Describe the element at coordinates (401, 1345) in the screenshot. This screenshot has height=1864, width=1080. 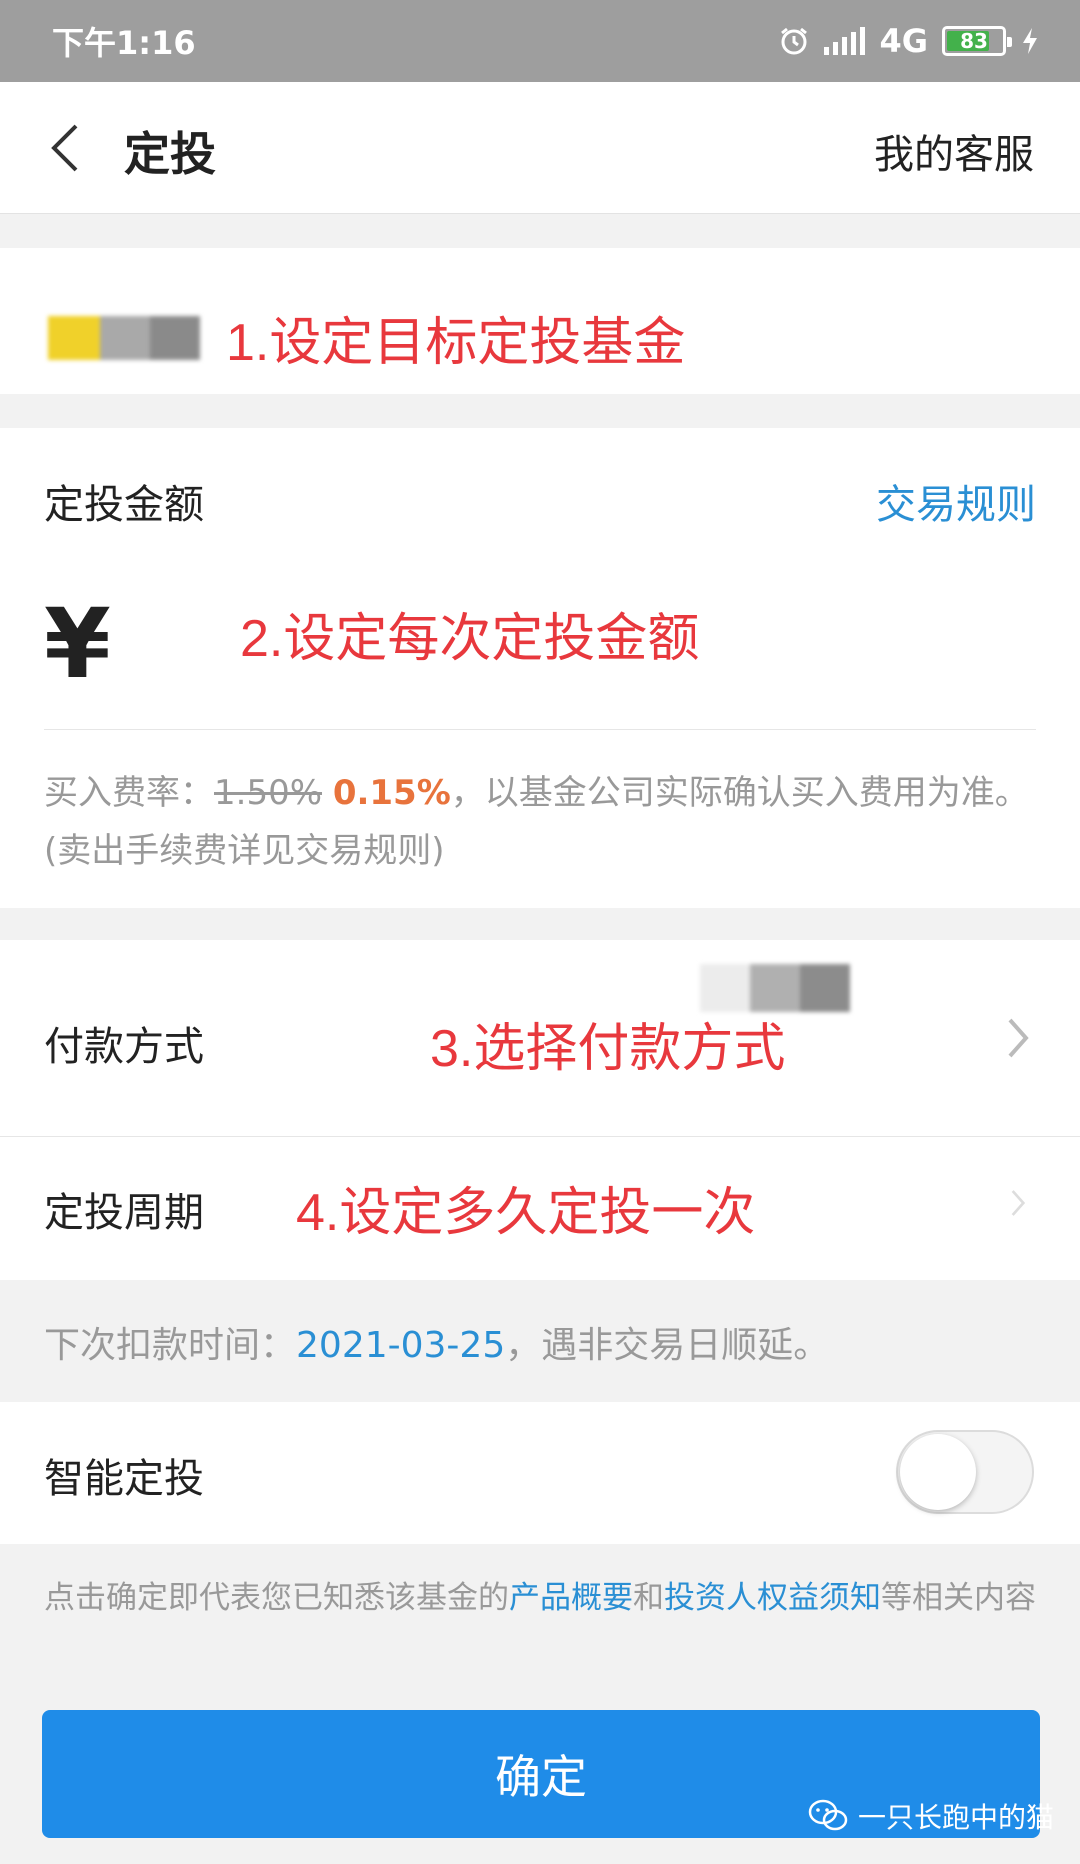
I see `next-debit-date: 2021-03-25` at that location.